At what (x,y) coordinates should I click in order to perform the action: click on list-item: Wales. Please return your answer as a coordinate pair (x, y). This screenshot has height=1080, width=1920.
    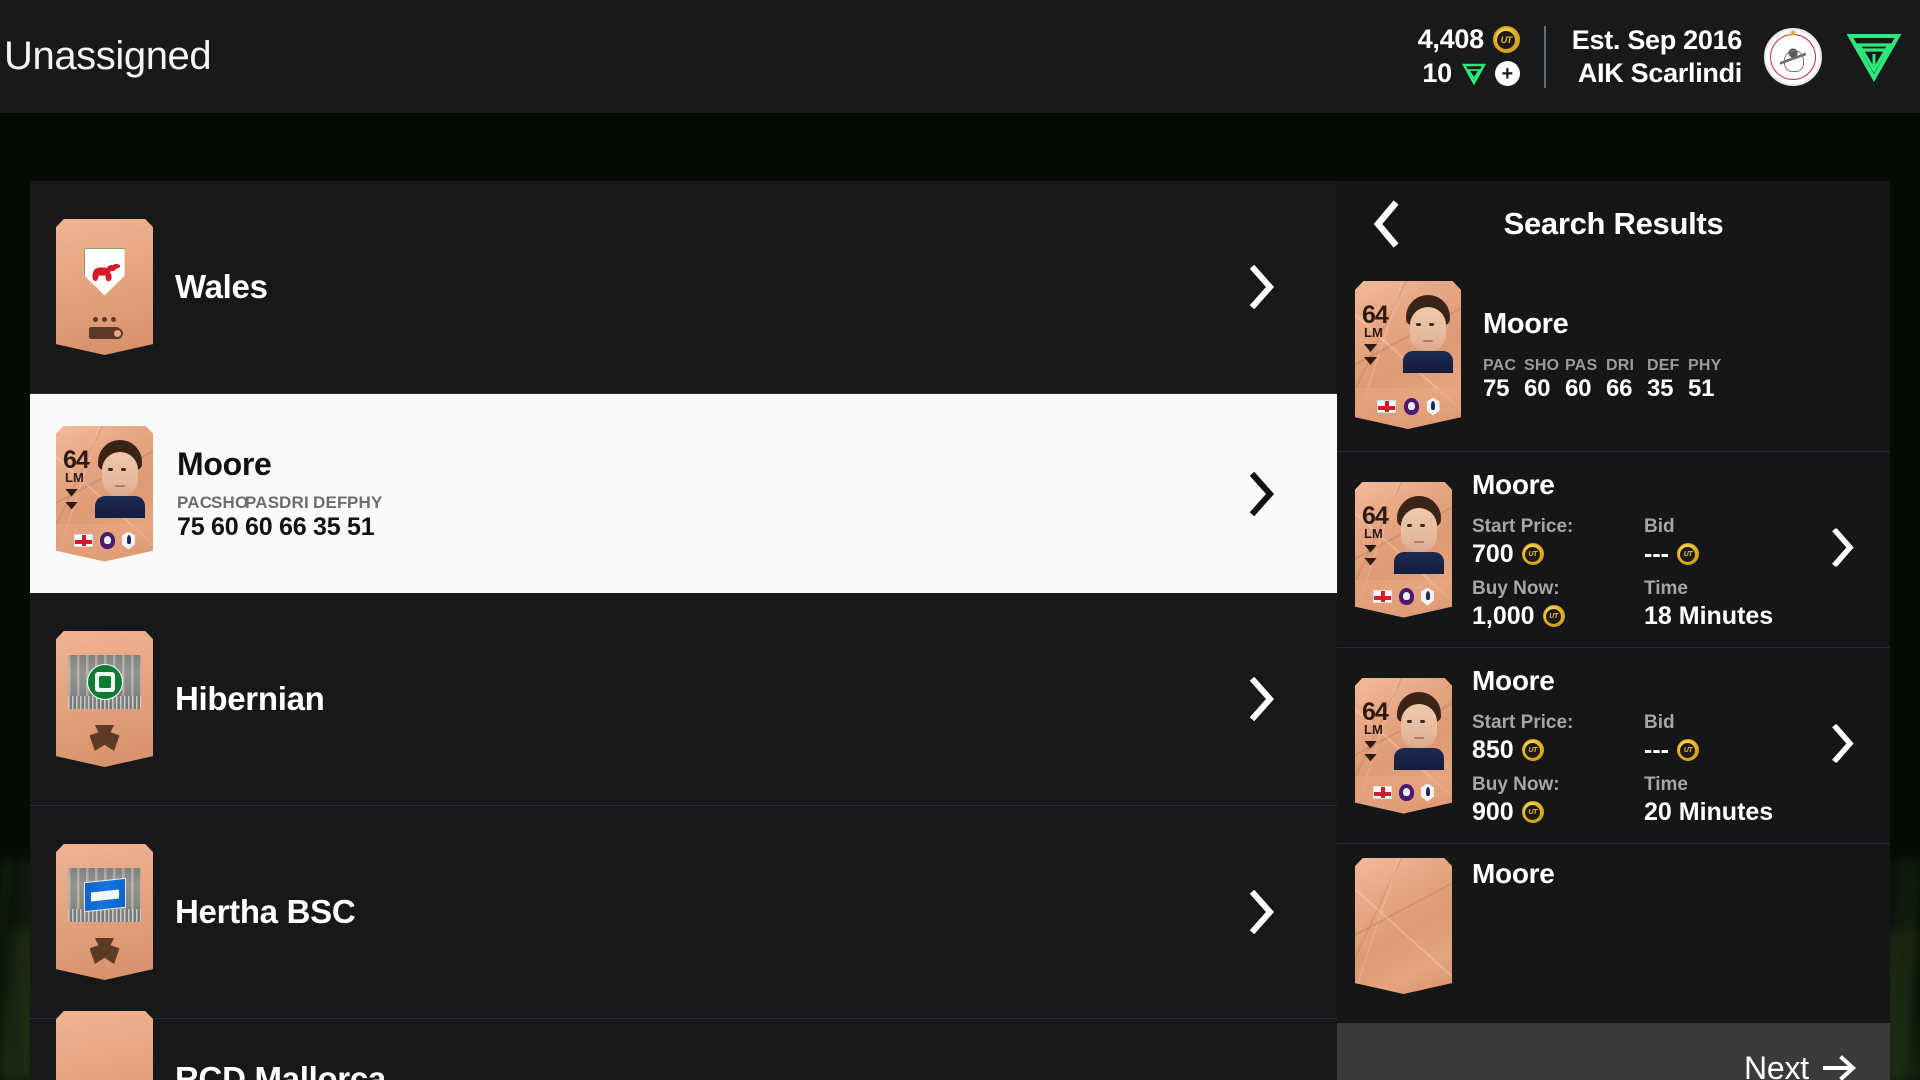
    Looking at the image, I should click on (683, 287).